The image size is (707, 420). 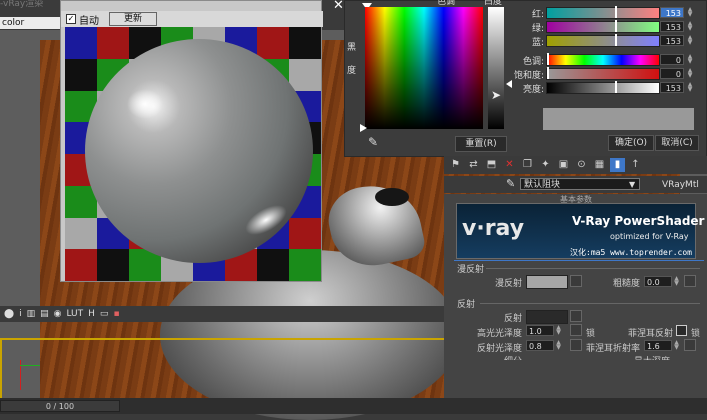 I want to click on value-slider-thumb, so click(x=616, y=87).